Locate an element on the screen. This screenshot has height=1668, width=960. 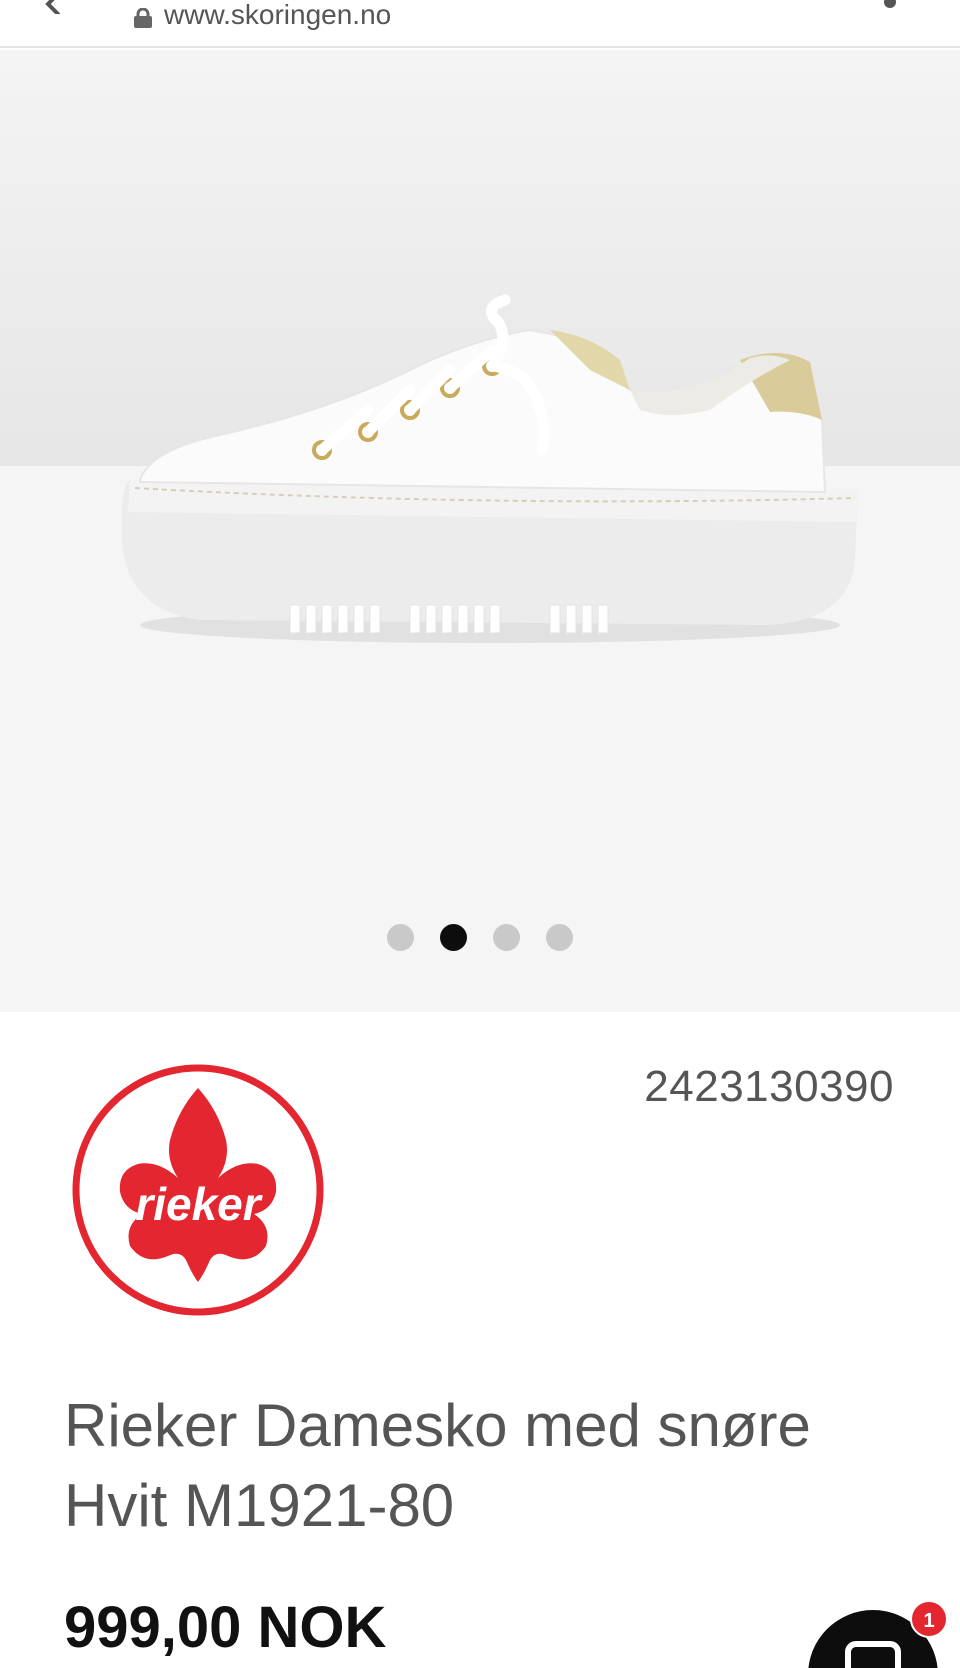
chat-icon is located at coordinates (873, 1654).